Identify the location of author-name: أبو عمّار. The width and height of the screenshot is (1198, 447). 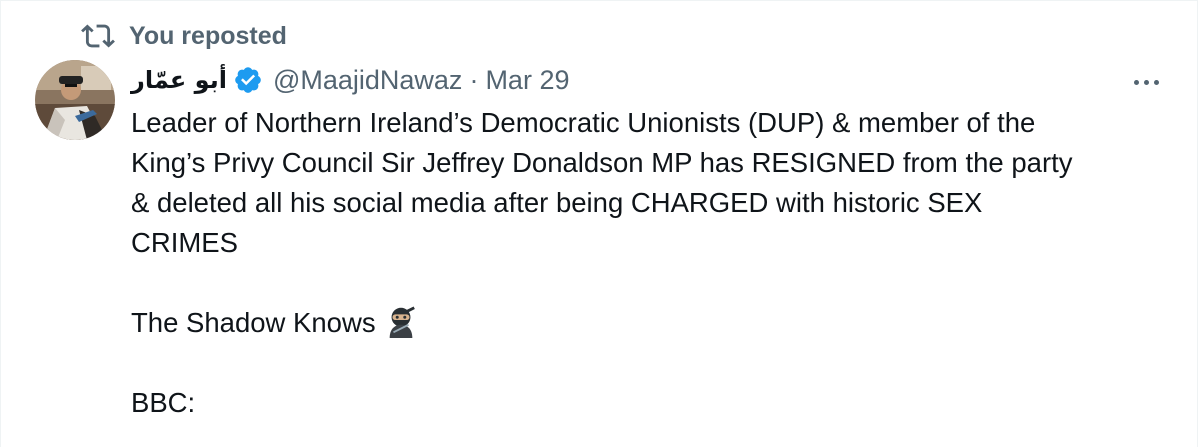
(179, 80).